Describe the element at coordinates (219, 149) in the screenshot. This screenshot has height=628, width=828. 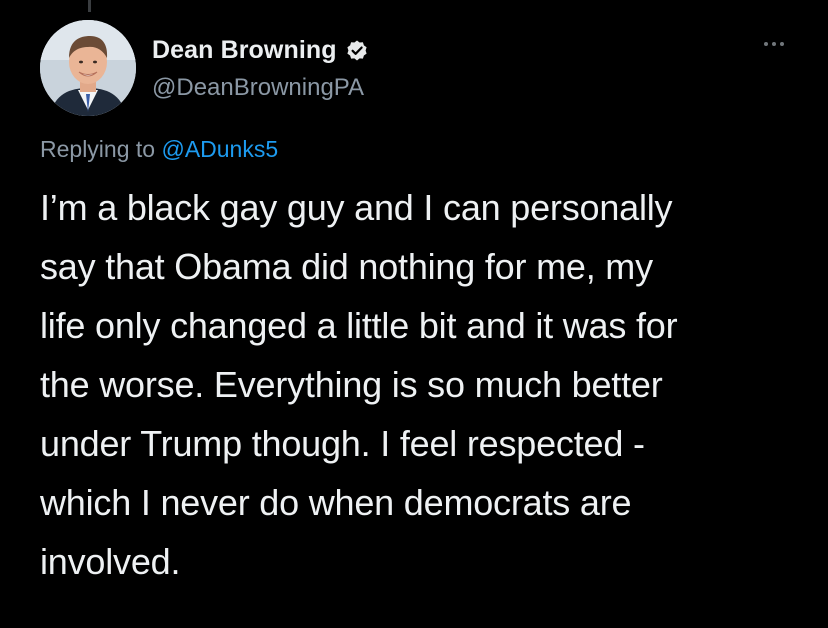
I see `reply-mention-link: @ADunks5` at that location.